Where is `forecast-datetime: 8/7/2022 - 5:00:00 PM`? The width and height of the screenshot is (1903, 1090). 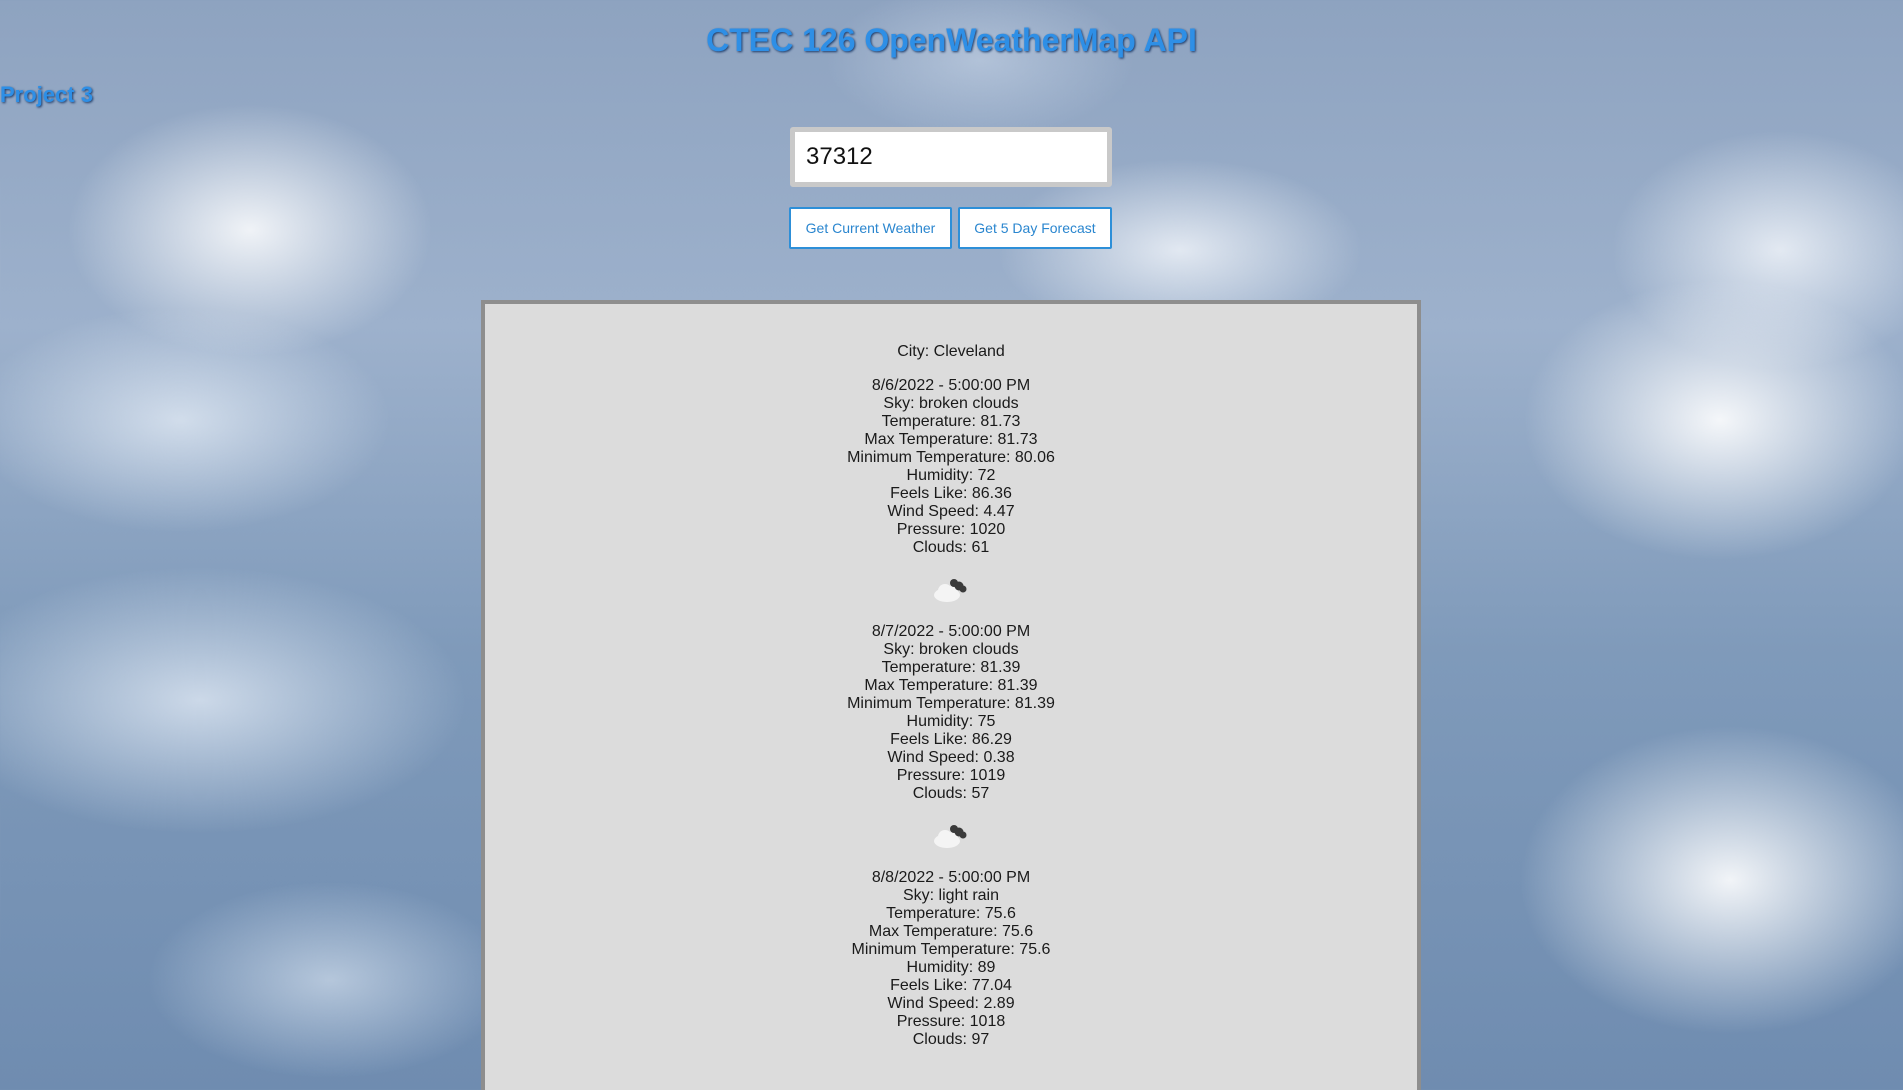 forecast-datetime: 8/7/2022 - 5:00:00 PM is located at coordinates (951, 631).